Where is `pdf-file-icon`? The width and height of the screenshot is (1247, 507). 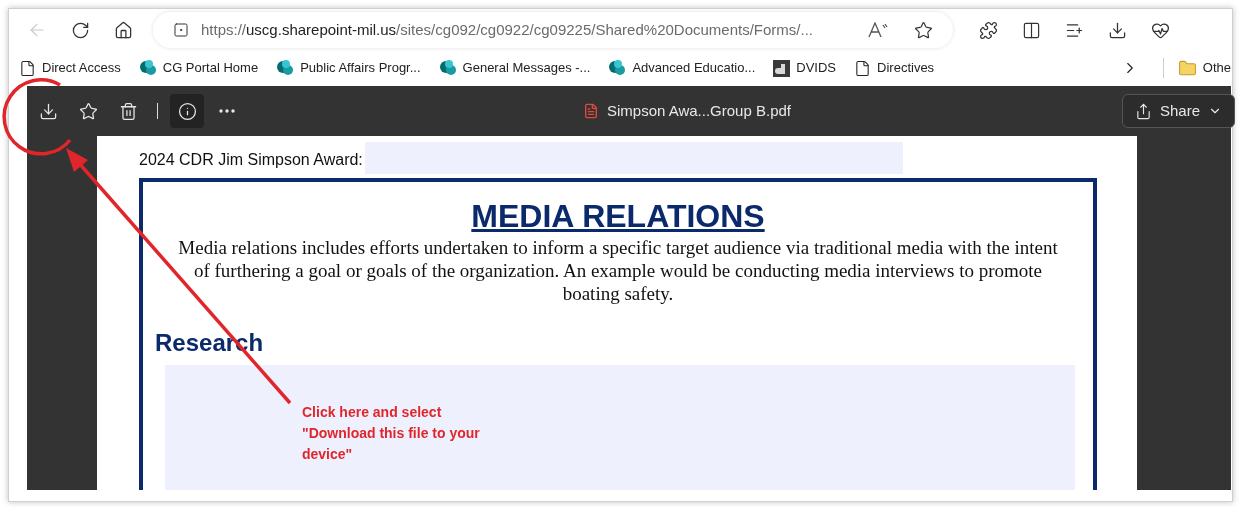 pdf-file-icon is located at coordinates (591, 111).